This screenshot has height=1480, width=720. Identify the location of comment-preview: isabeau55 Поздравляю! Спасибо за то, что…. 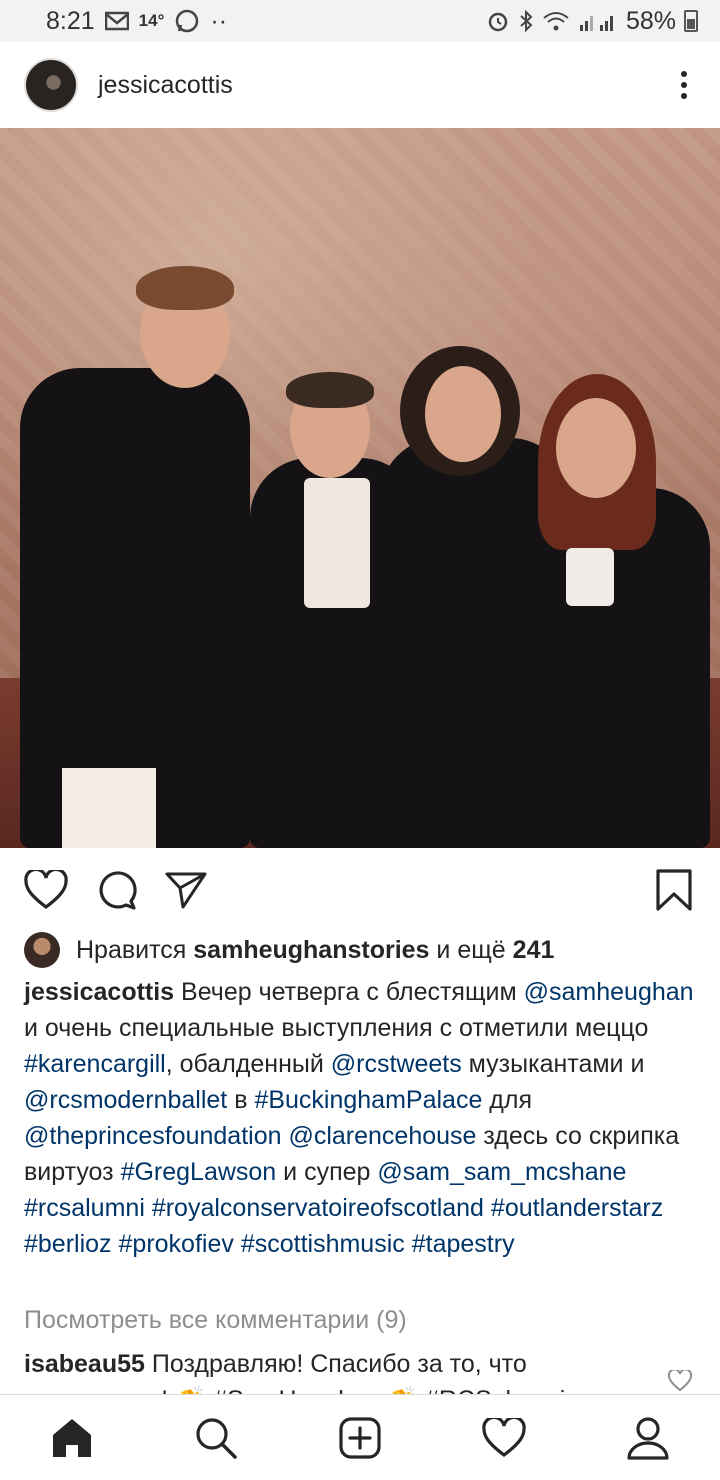
(344, 1371).